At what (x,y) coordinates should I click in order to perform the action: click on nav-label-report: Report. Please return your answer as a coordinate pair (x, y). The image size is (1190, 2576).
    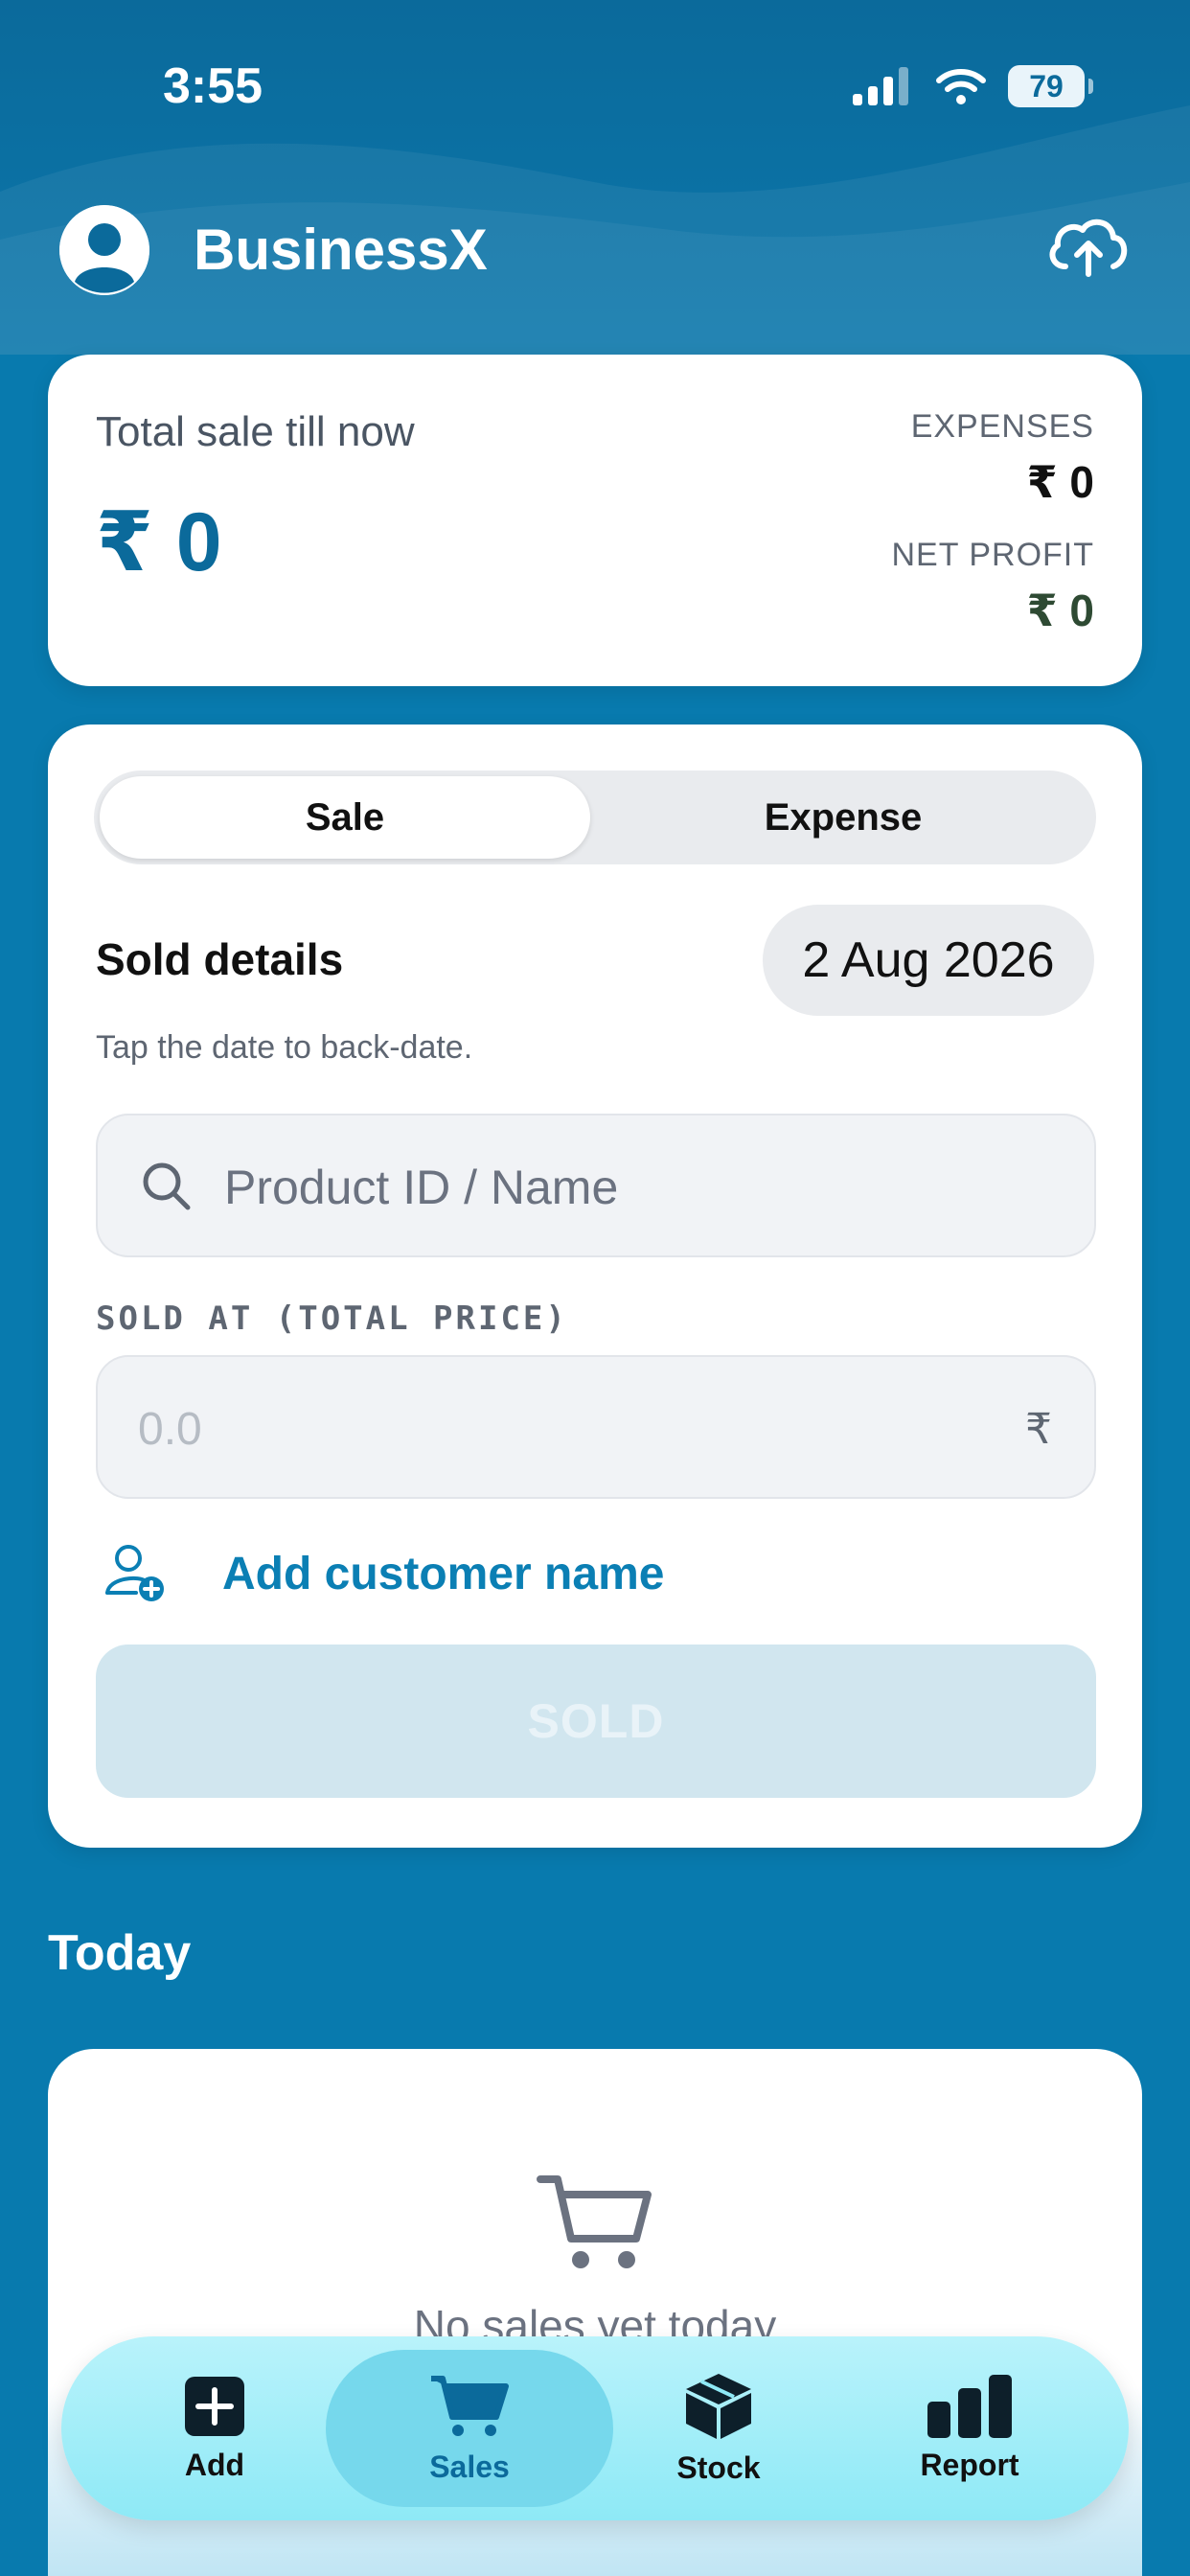
    Looking at the image, I should click on (969, 2464).